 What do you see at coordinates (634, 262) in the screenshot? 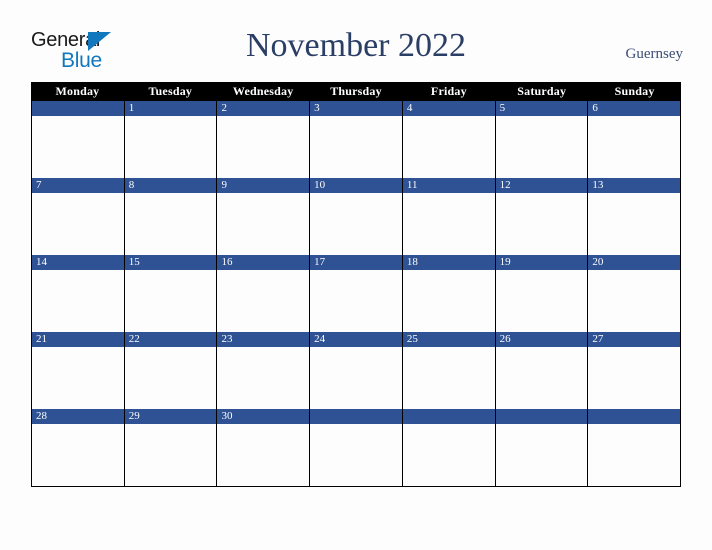
I see `day-number: 20` at bounding box center [634, 262].